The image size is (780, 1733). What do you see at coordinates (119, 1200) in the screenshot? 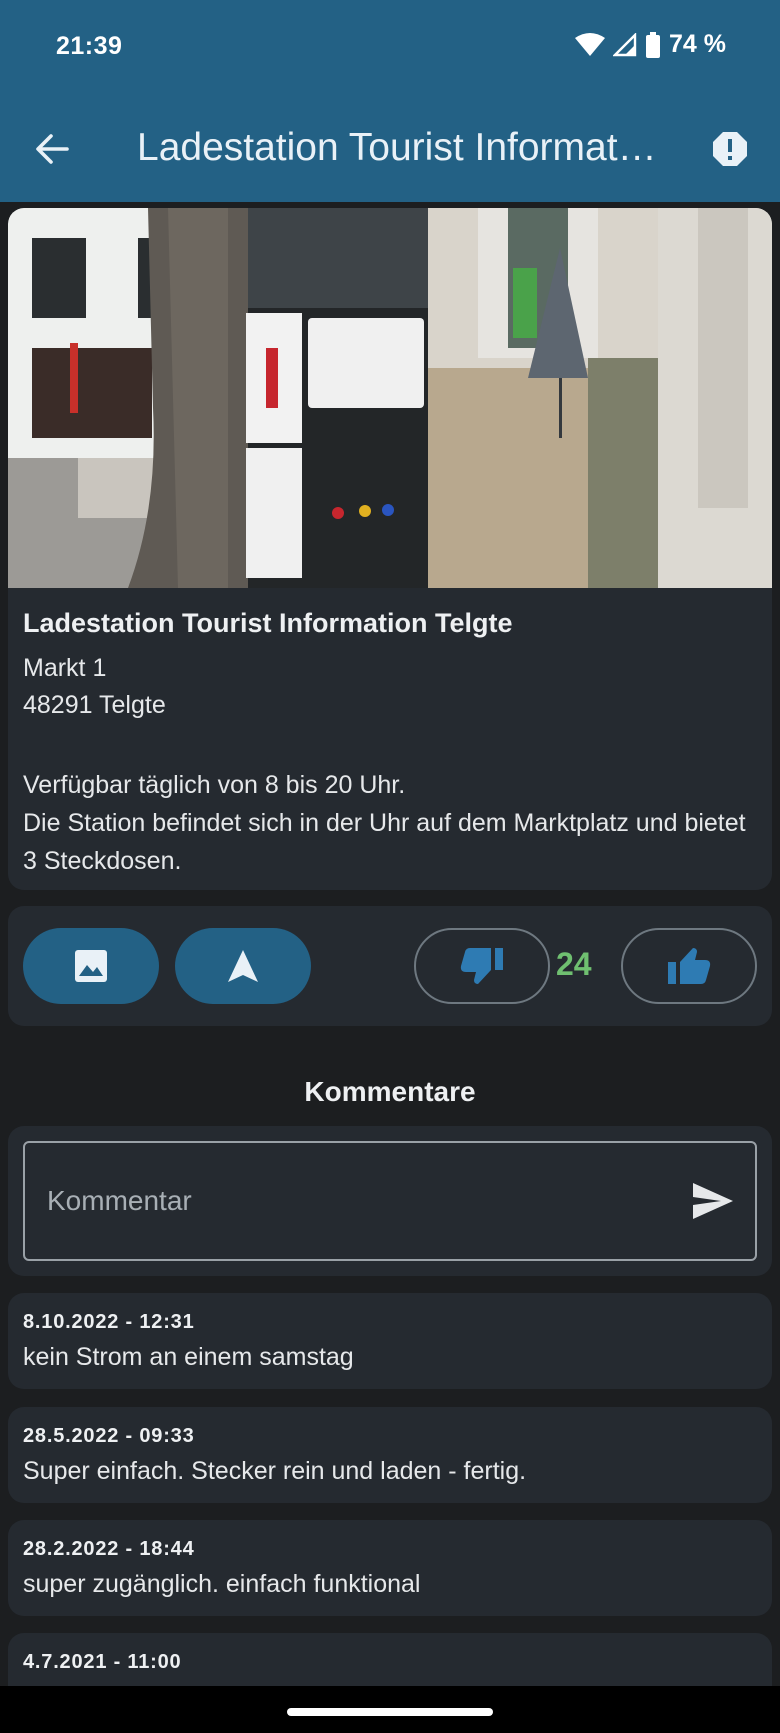
I see `comment-placeholder: Kommentar` at bounding box center [119, 1200].